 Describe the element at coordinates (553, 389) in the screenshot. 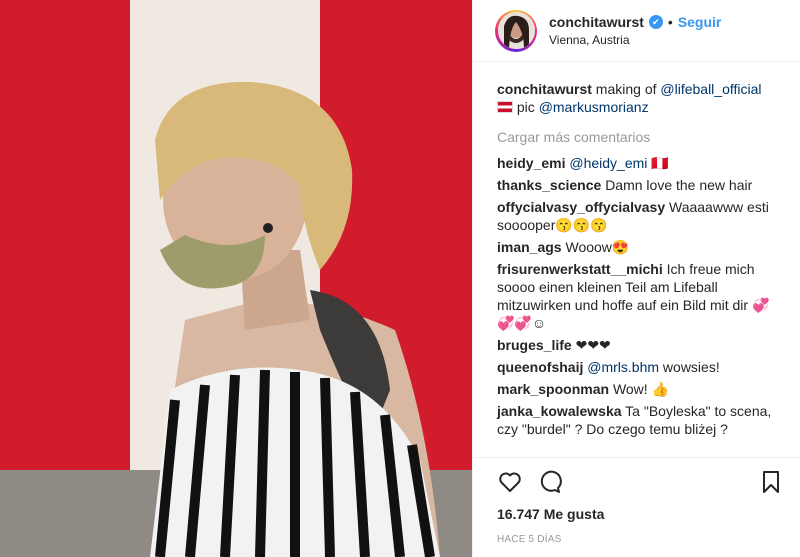

I see `comment-username: mark_spoonman` at that location.